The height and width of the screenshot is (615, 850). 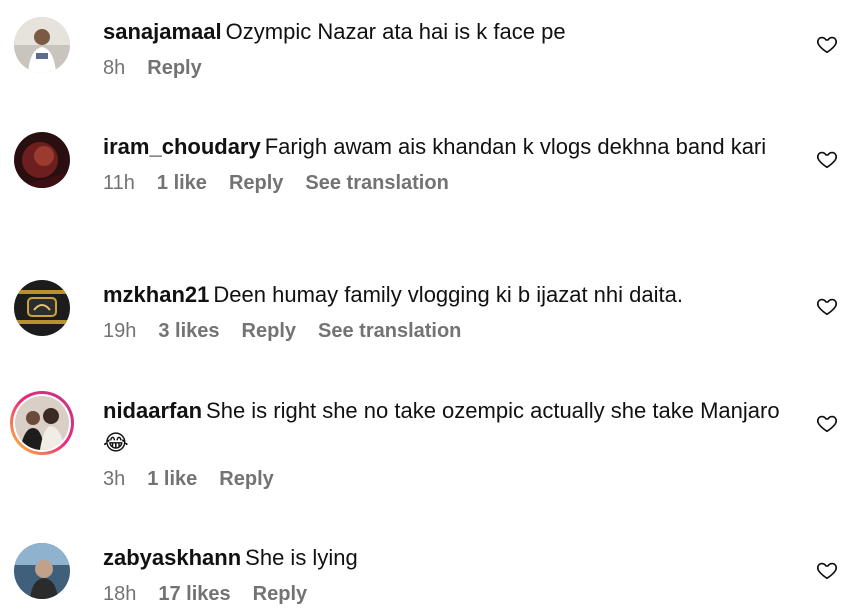 What do you see at coordinates (448, 479) in the screenshot?
I see `comment-meta: 3h 1 like Reply` at bounding box center [448, 479].